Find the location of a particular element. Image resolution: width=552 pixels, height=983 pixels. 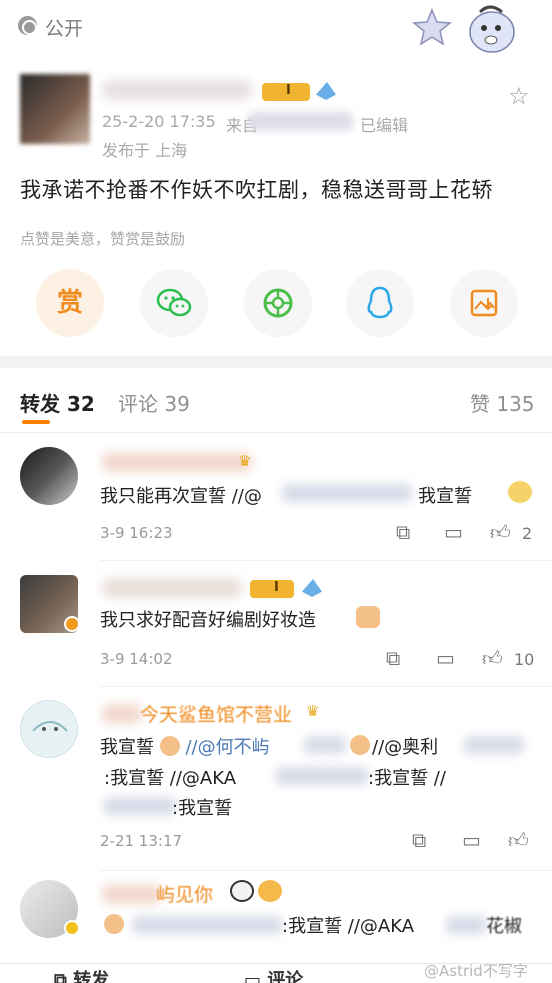

share-qq-button is located at coordinates (380, 303).